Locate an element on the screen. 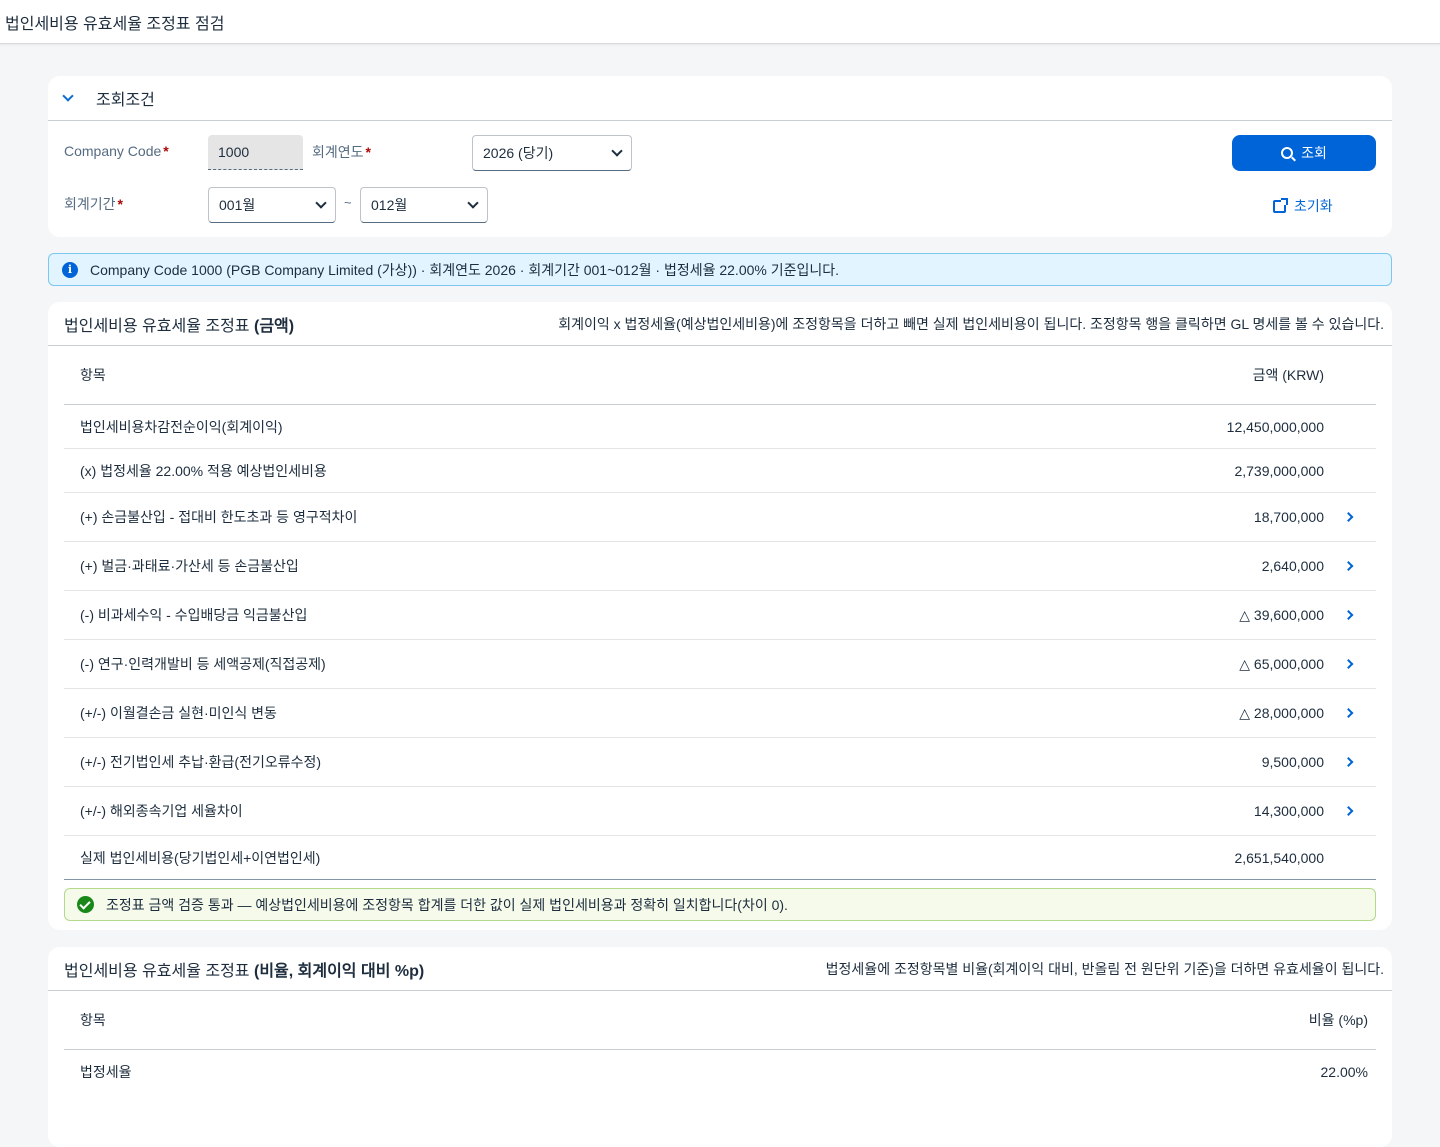 Image resolution: width=1440 pixels, height=1147 pixels. info-icon: i is located at coordinates (70, 269).